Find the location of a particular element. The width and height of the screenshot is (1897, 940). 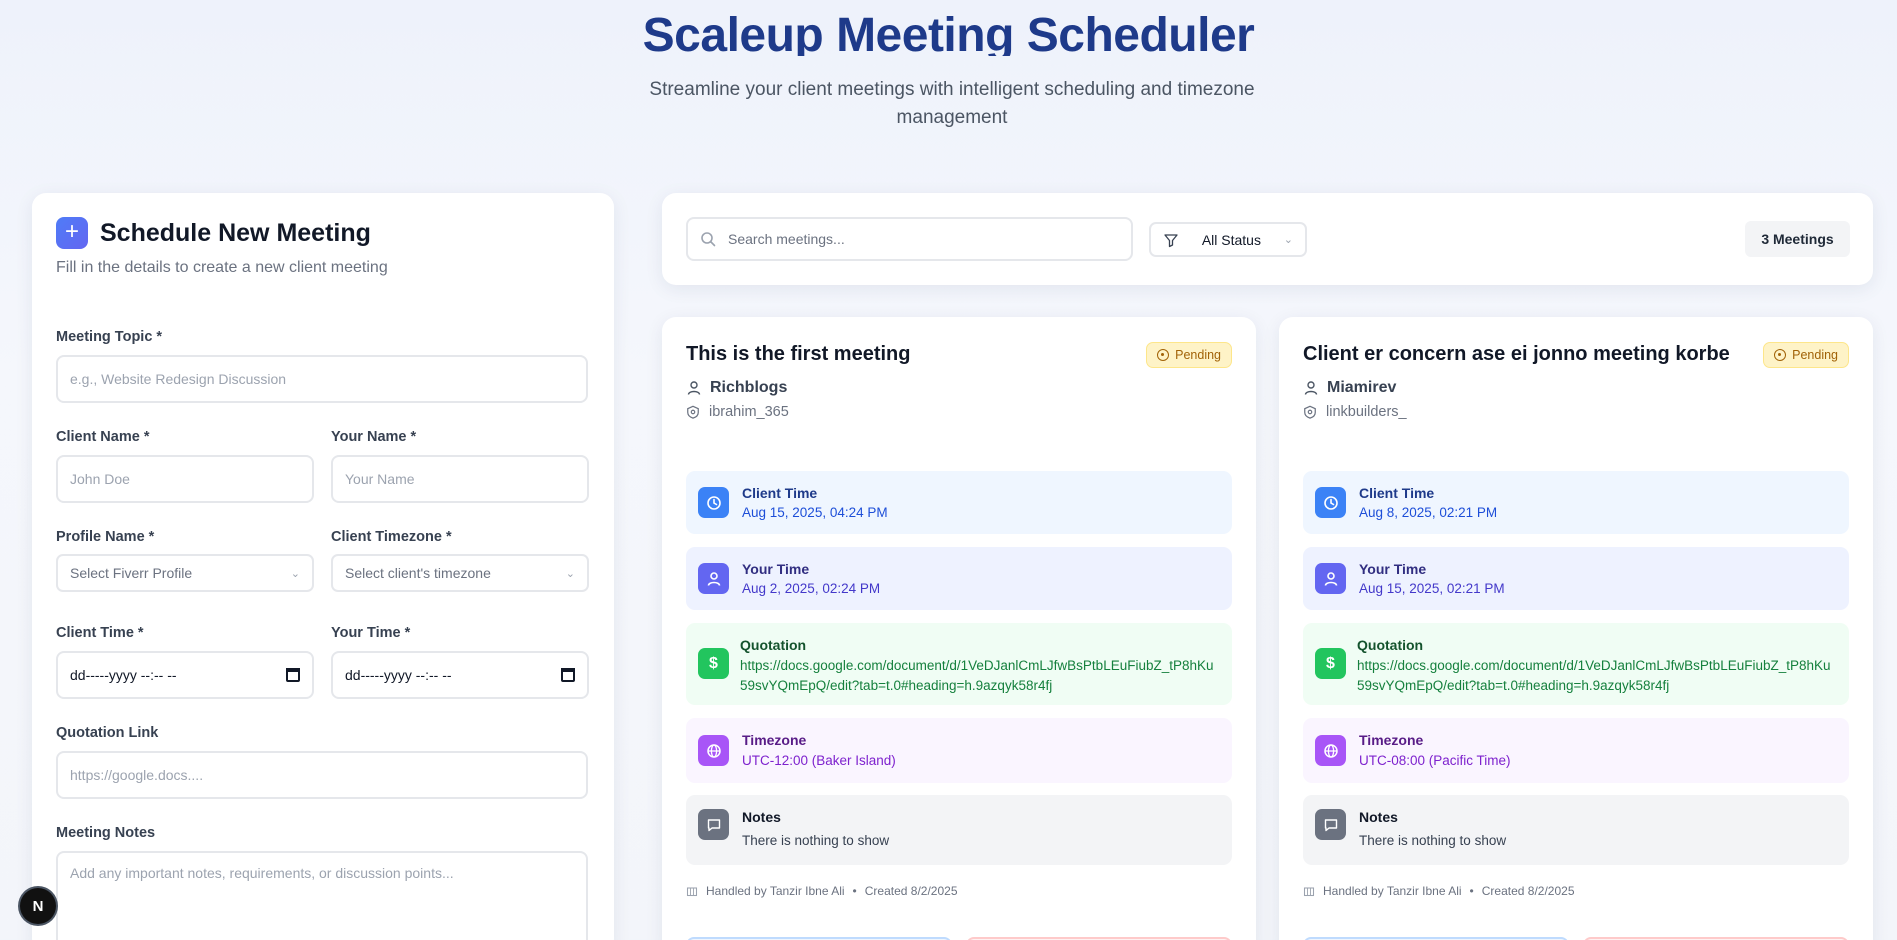

meeting-count-badge: 3 Meetings is located at coordinates (1797, 239).